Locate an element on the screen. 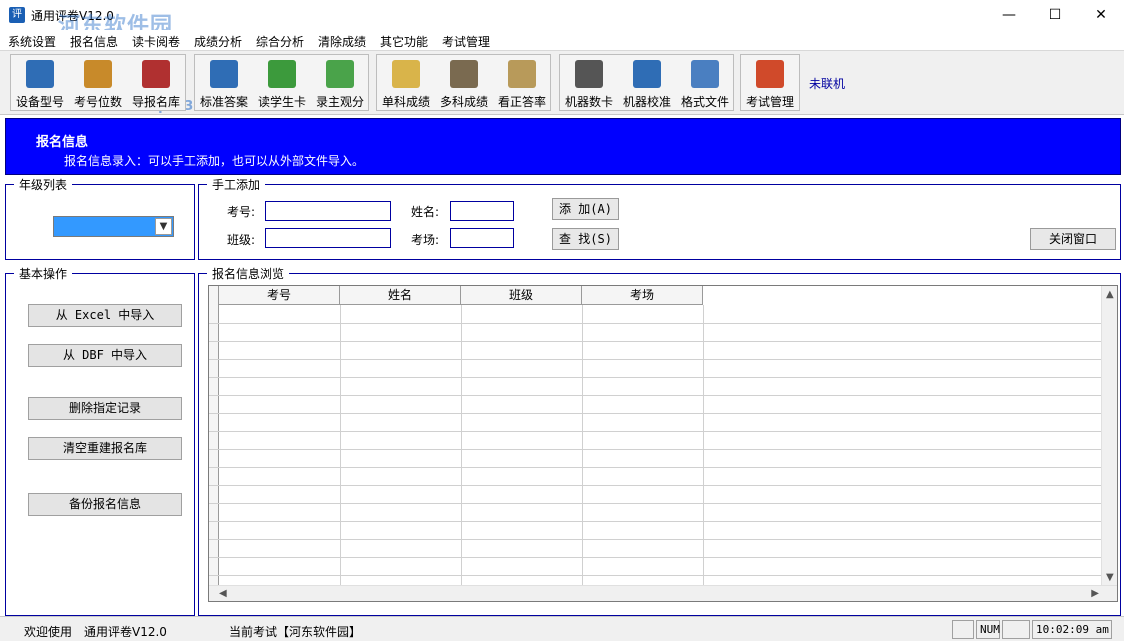 This screenshot has width=1124, height=641. table-header: 考号 姓名 班级 考场 is located at coordinates (456, 295).